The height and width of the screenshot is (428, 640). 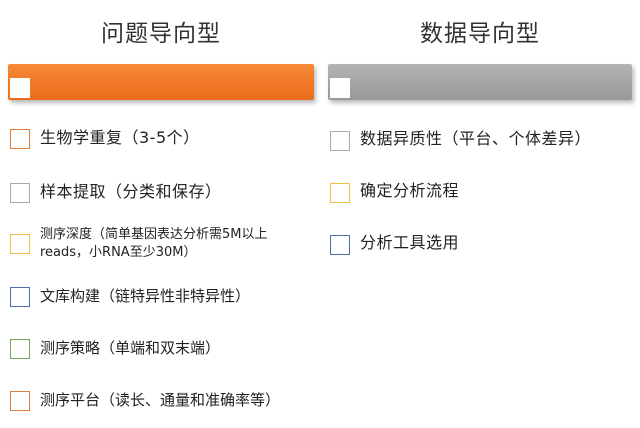 I want to click on left-item-3-label: 测序深度（简单基因表达分析需5M以上reads，小RNA至少30M）, so click(x=154, y=243).